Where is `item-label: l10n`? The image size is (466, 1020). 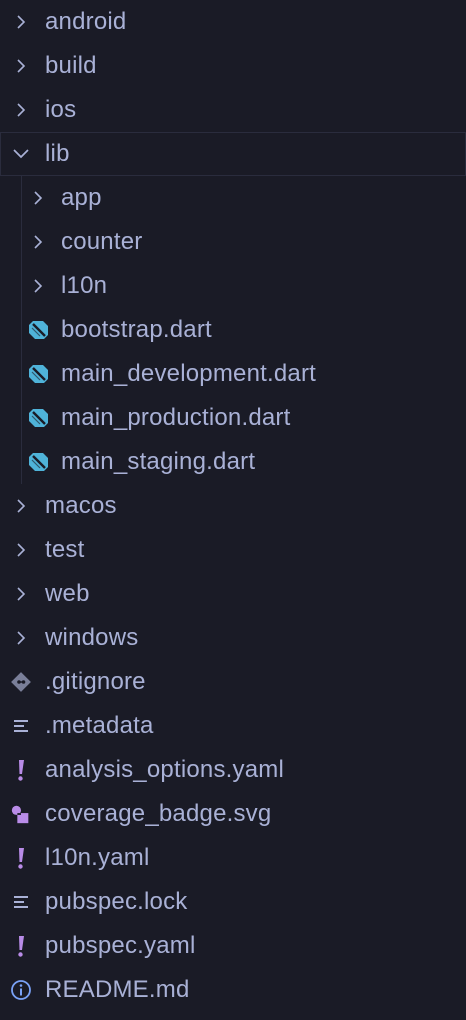 item-label: l10n is located at coordinates (84, 285).